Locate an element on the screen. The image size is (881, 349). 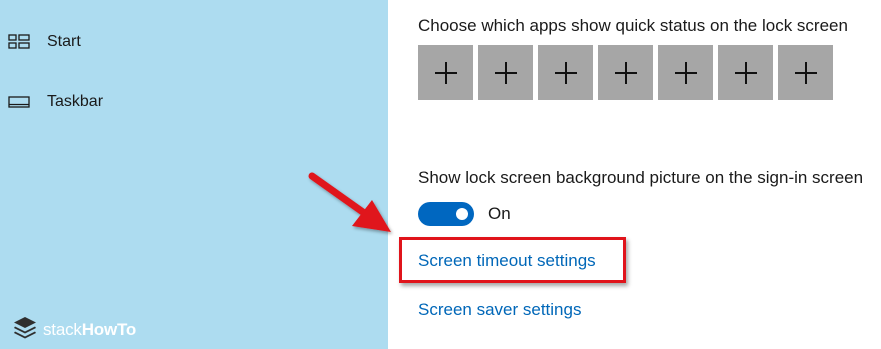
quick-status-tiles is located at coordinates (628, 72).